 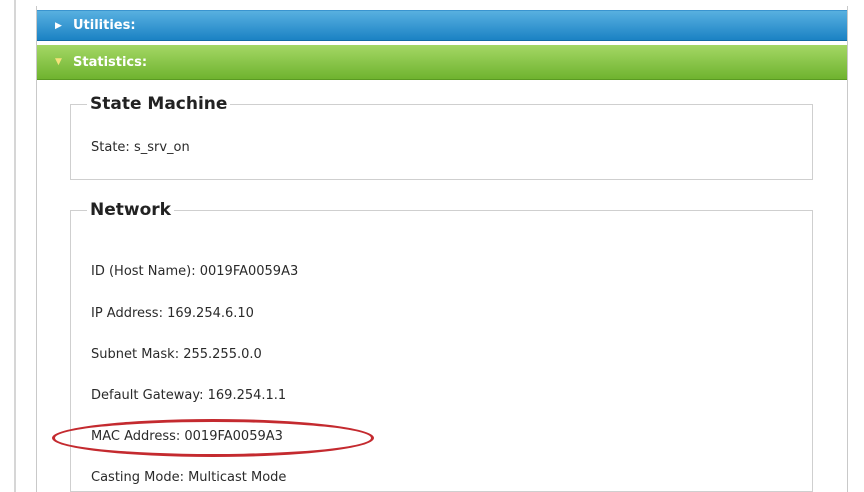 I want to click on host-name-row: ID (Host Name): 0019FA0059A3, so click(x=194, y=271).